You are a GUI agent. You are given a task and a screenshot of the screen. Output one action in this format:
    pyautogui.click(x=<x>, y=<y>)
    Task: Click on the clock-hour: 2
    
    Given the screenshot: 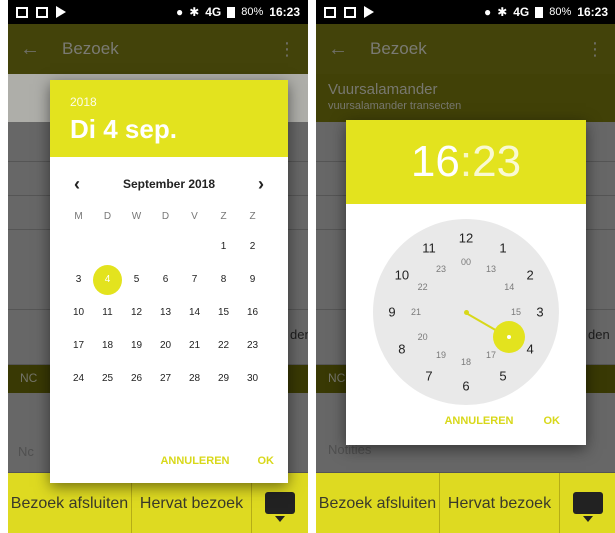 What is the action you would take?
    pyautogui.click(x=529, y=275)
    